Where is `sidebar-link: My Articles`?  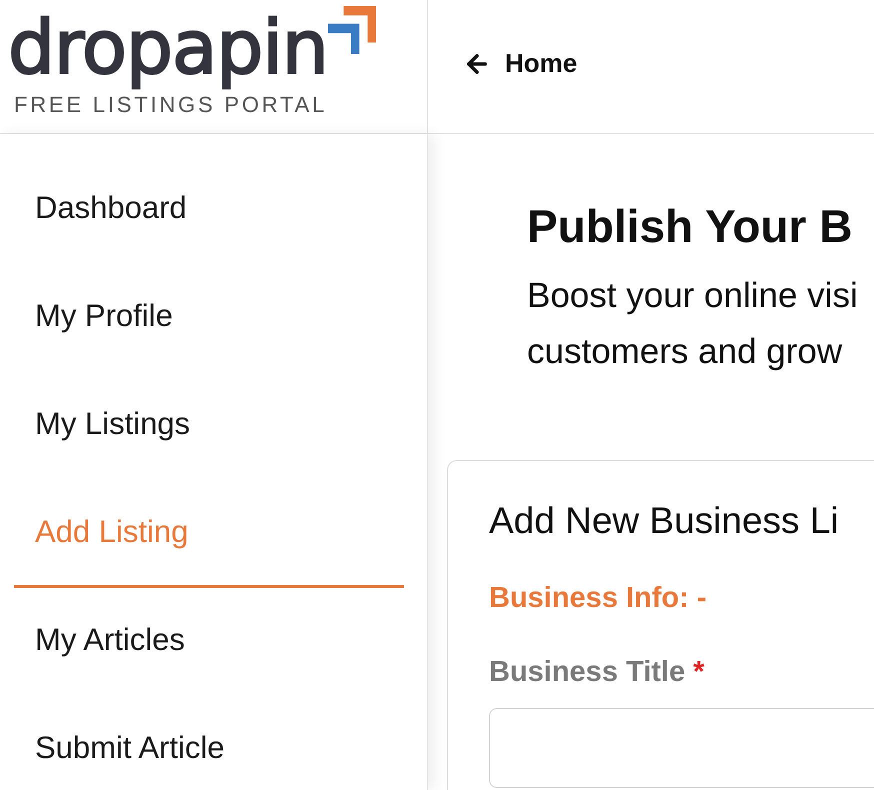
sidebar-link: My Articles is located at coordinates (209, 642).